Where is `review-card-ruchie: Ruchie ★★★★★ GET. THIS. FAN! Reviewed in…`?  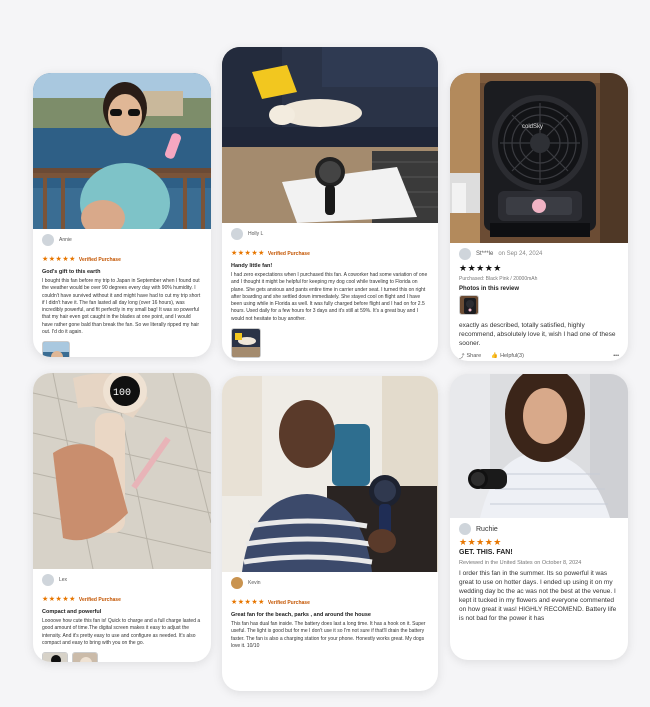
review-card-ruchie: Ruchie ★★★★★ GET. THIS. FAN! Reviewed in… is located at coordinates (539, 517).